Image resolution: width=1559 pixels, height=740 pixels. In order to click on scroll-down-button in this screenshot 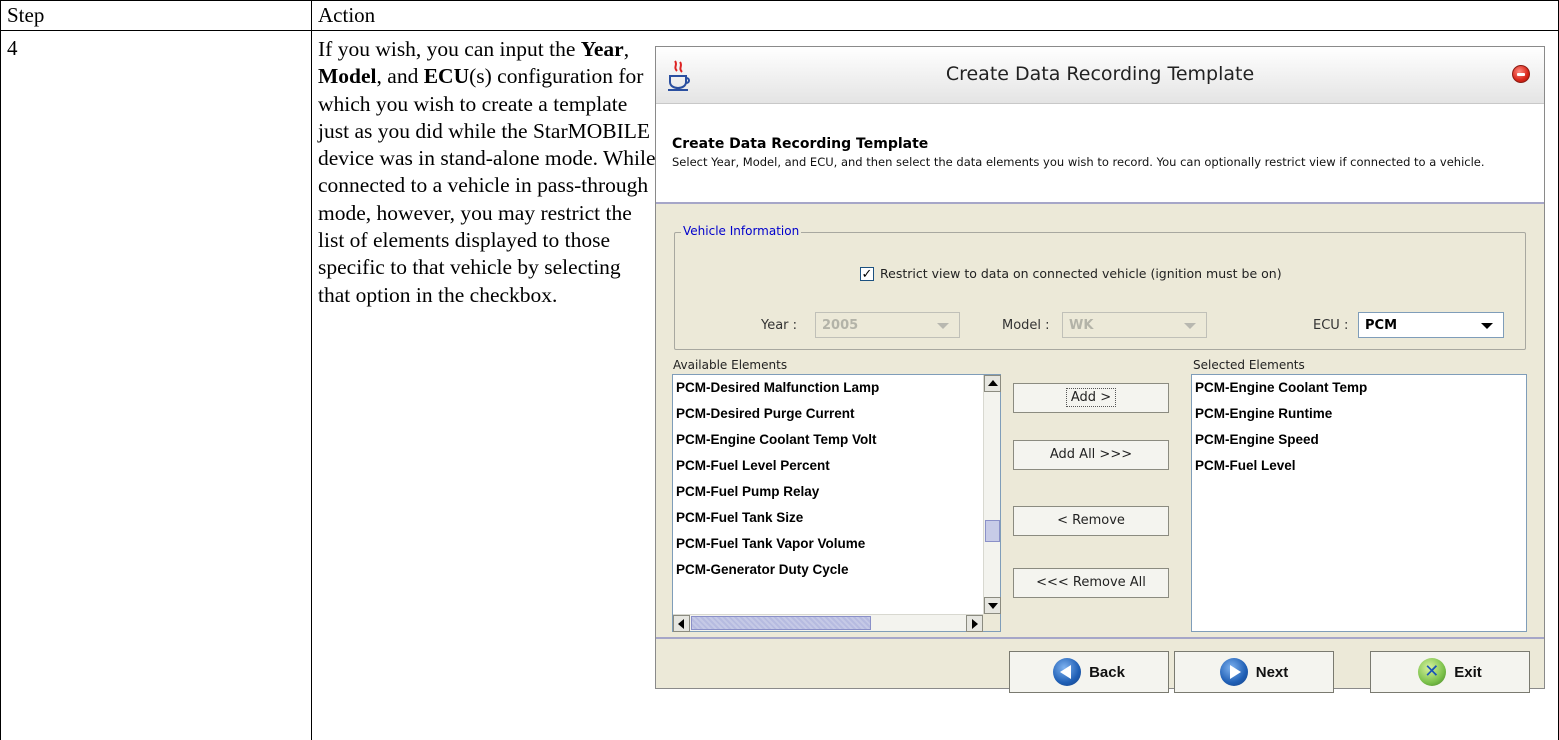, I will do `click(992, 605)`.